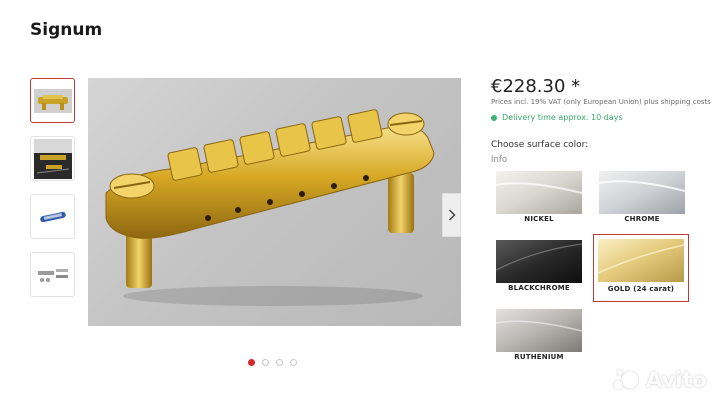 The height and width of the screenshot is (410, 720). What do you see at coordinates (66, 30) in the screenshot?
I see `page-title: Signum` at bounding box center [66, 30].